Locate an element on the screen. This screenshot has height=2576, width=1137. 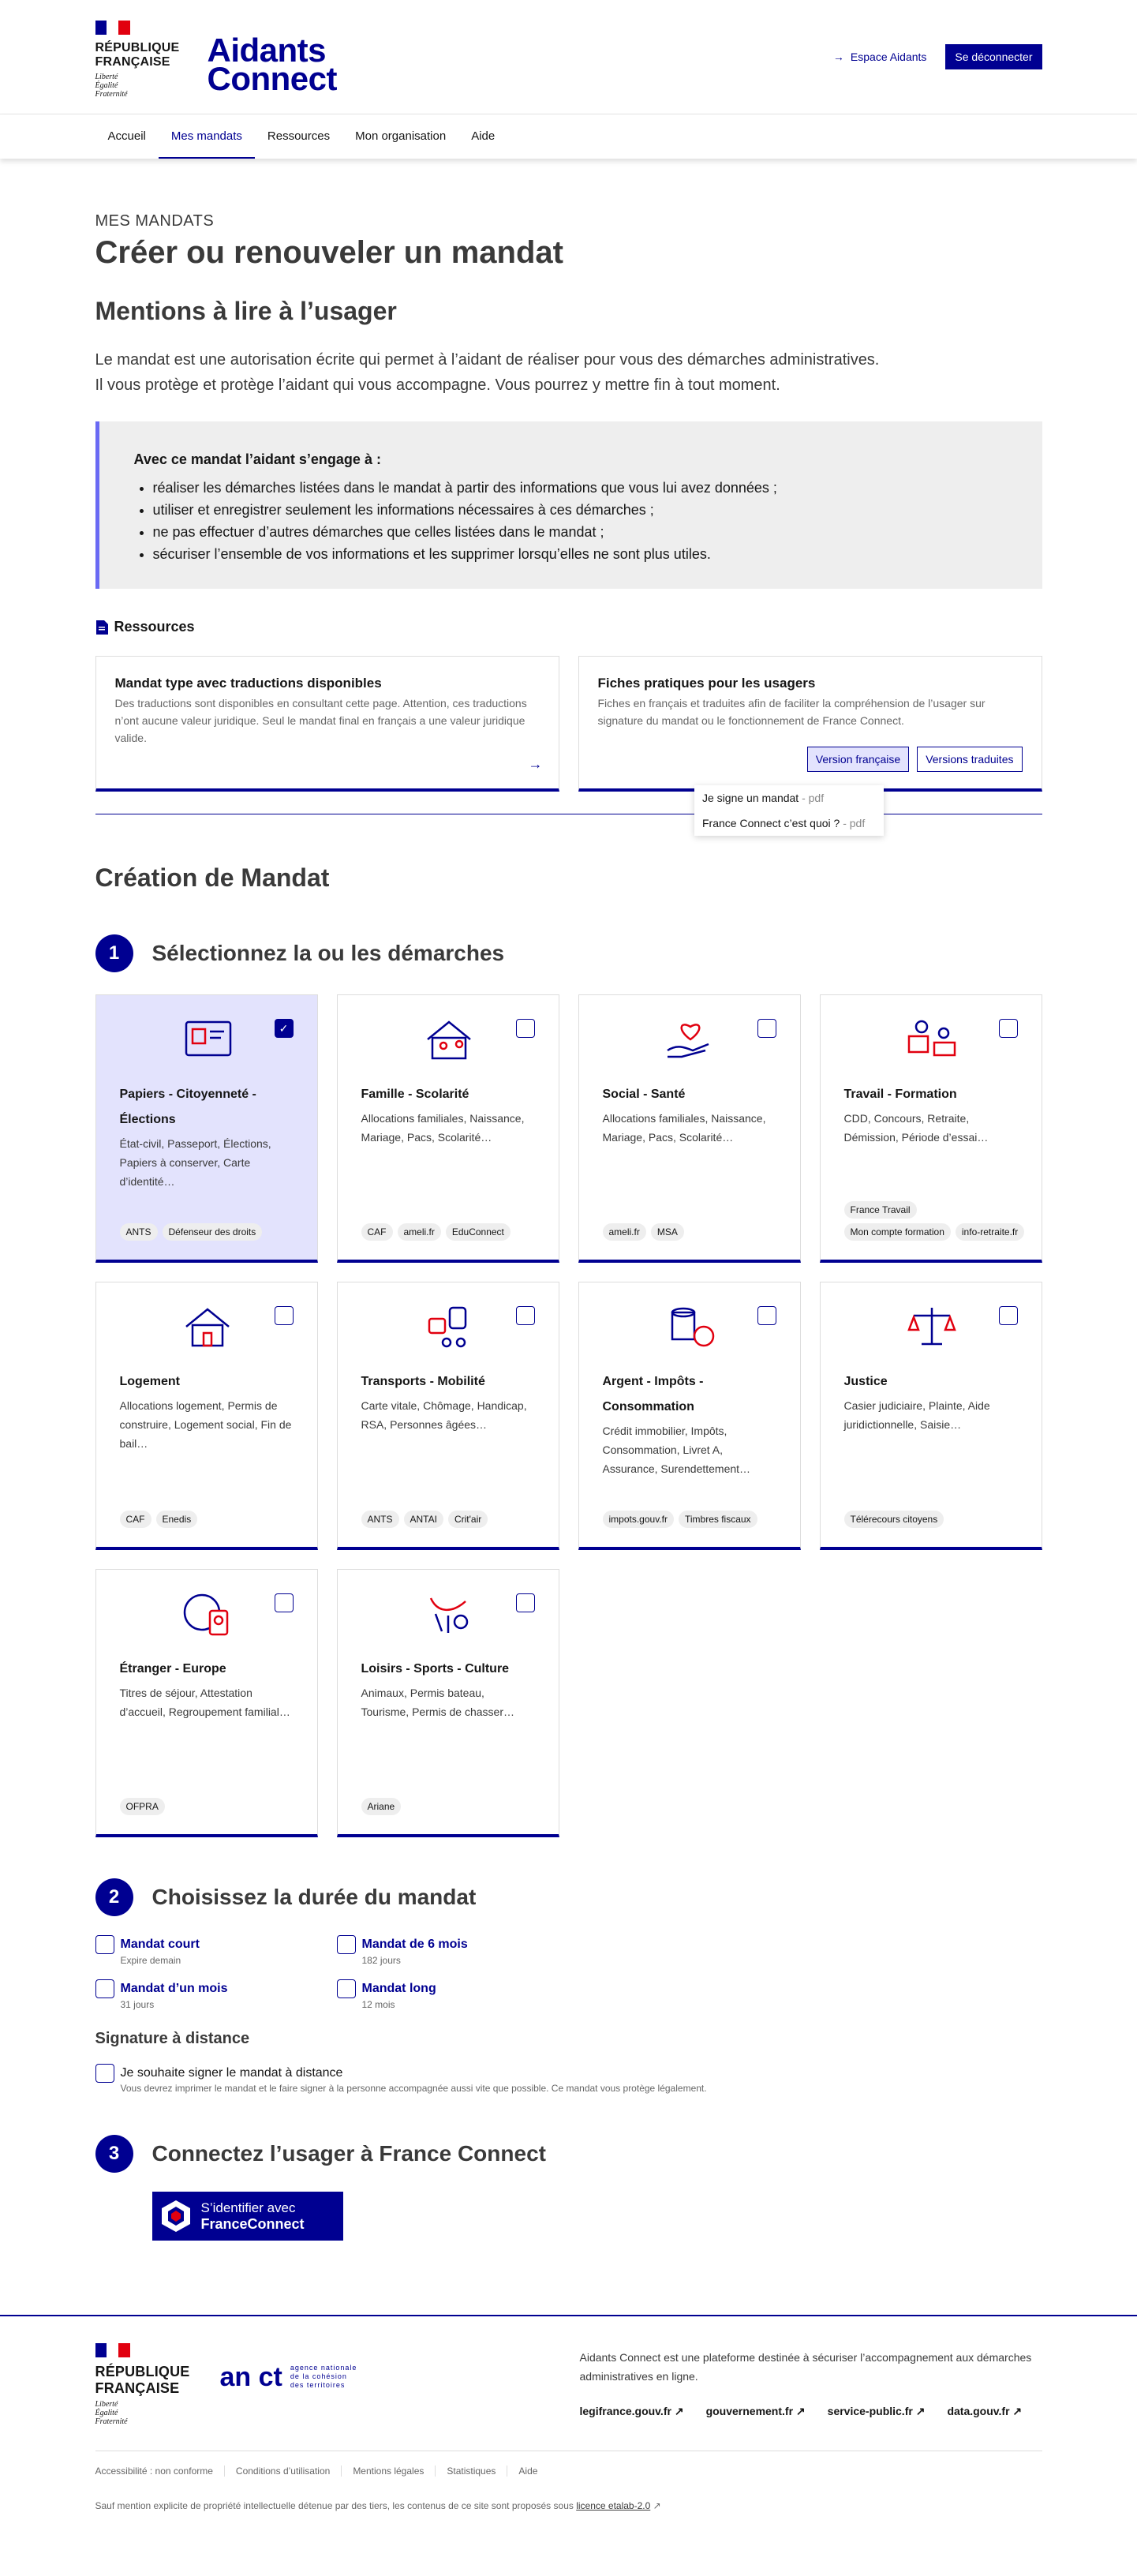
duration-un-mois: Mandat d’un mois 31 jours is located at coordinates (216, 1995).